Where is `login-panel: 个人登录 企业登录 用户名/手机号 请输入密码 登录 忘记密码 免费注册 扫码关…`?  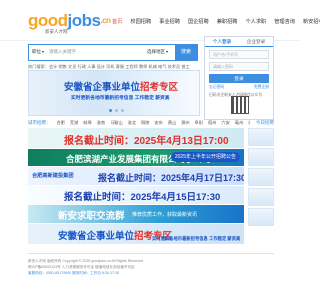
login-panel: 个人登录 企业登录 用户名/手机号 请输入密码 登录 忘记密码 免费注册 扫码关… is located at coordinates (239, 78).